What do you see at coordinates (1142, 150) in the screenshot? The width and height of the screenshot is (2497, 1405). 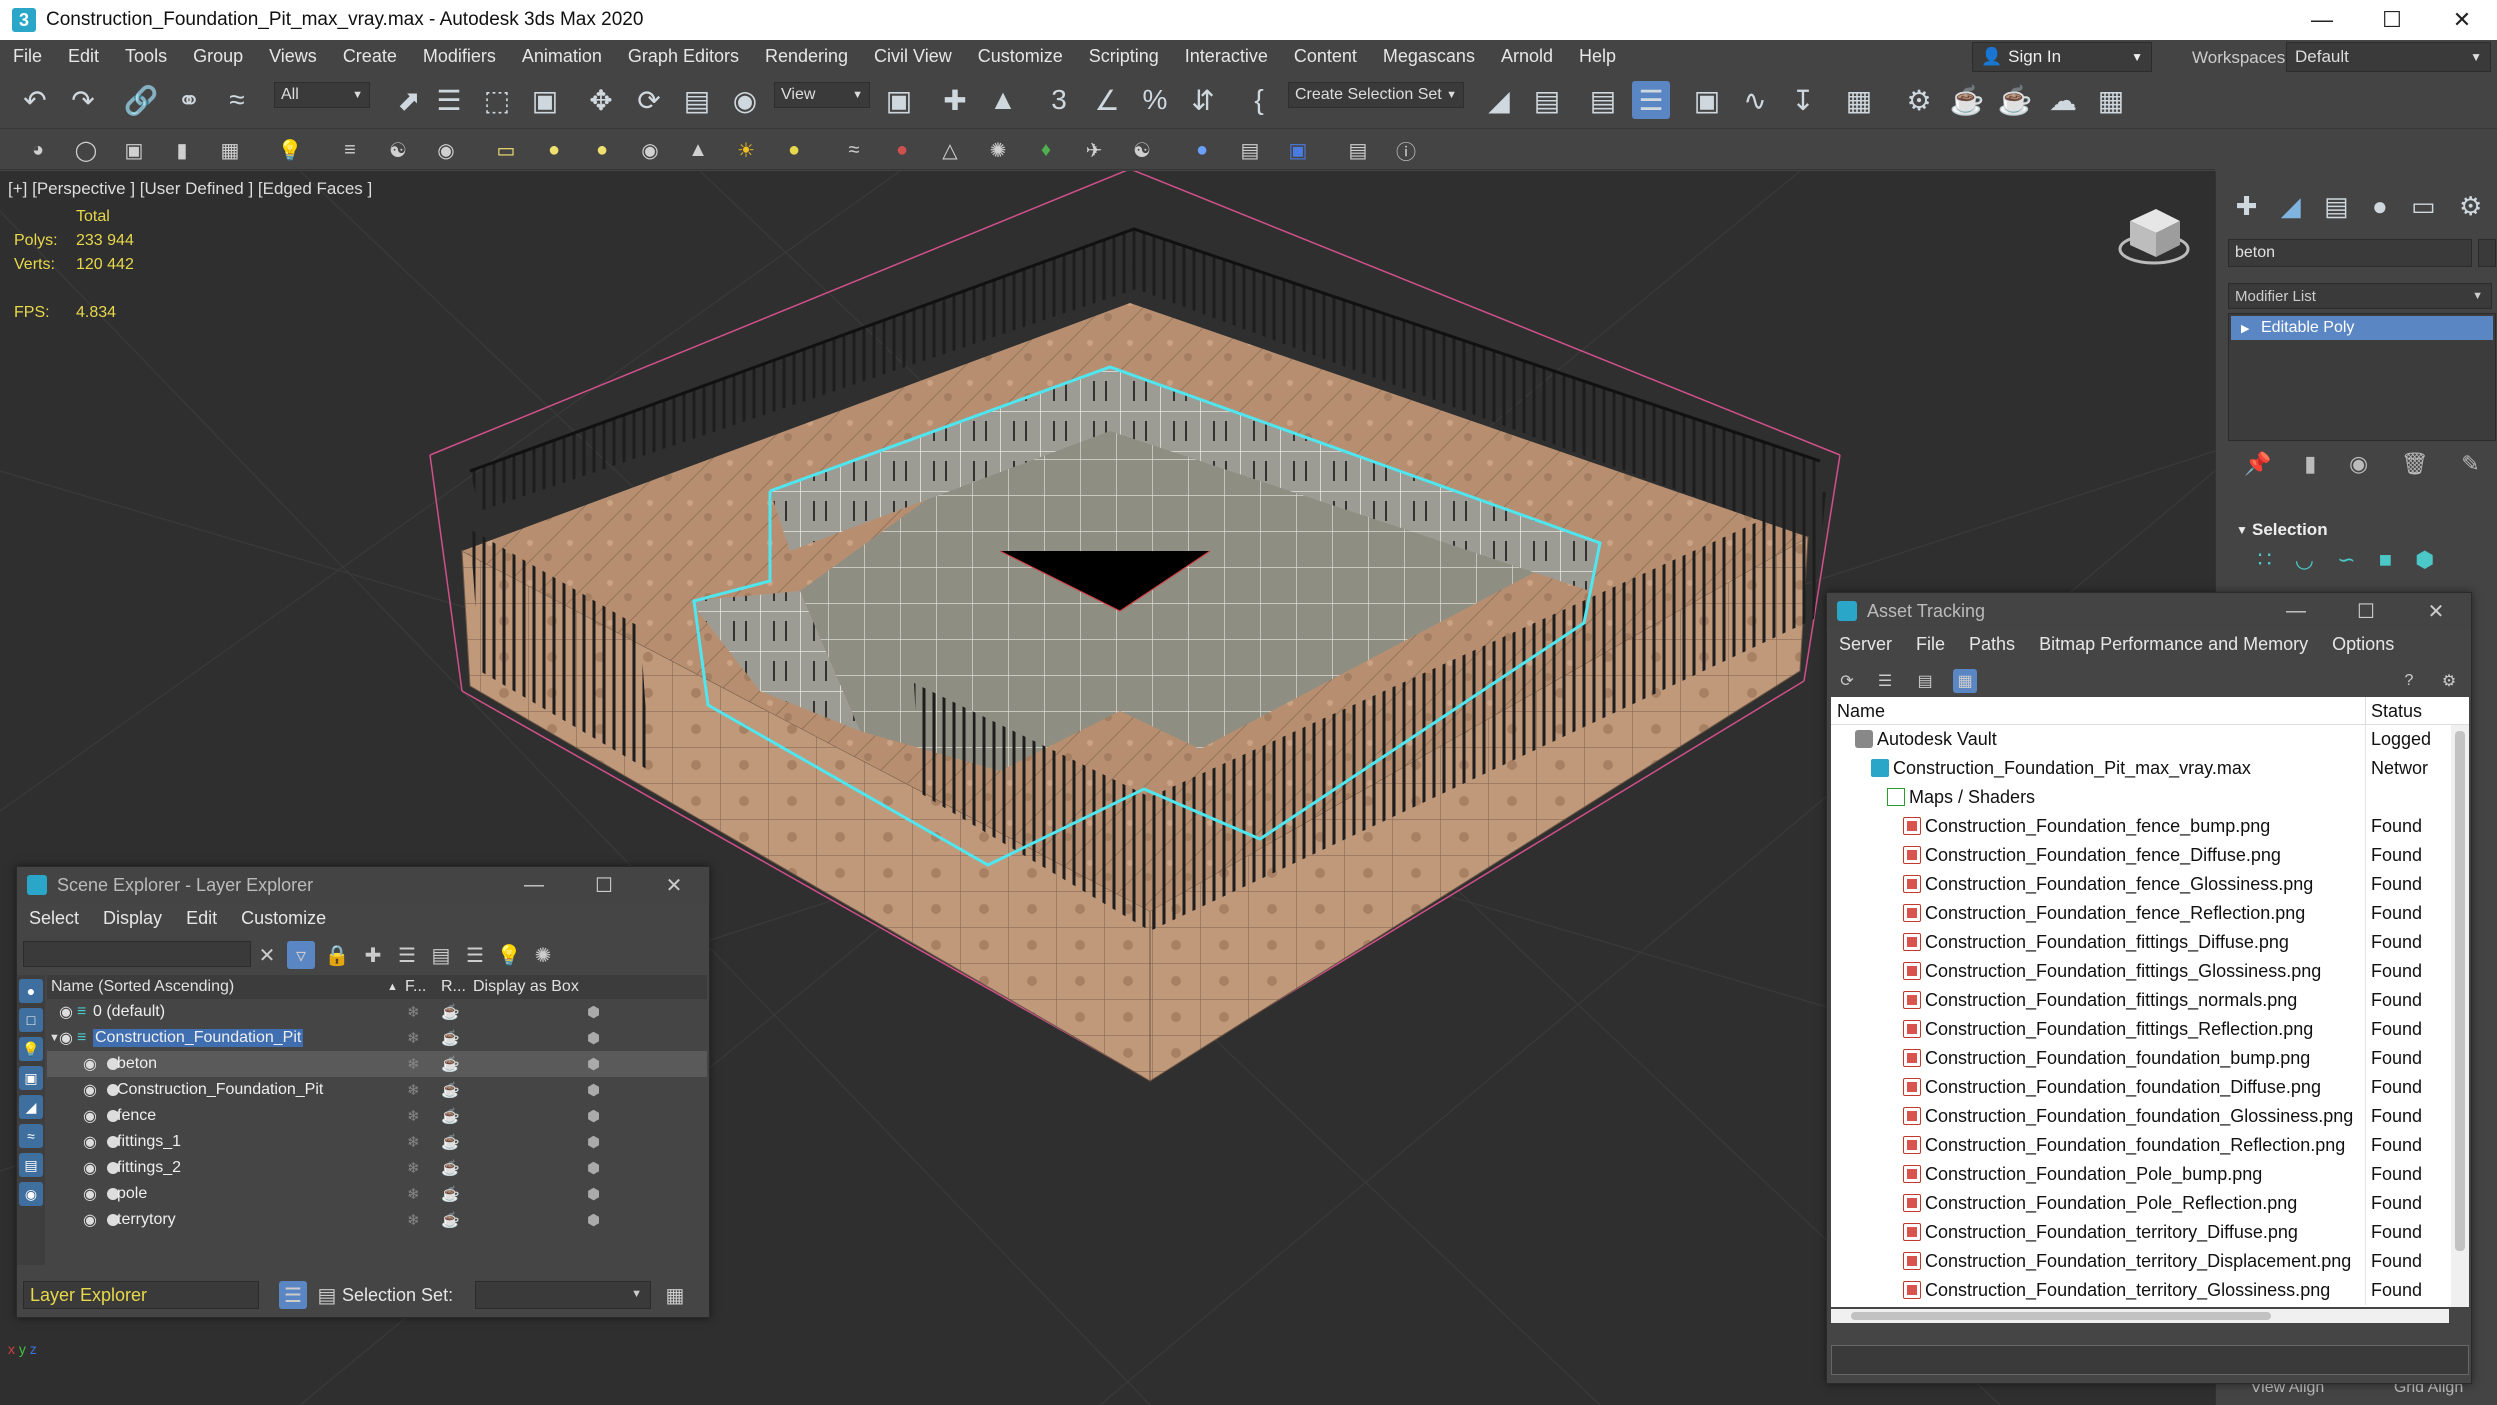 I see `toon-icon: ☯` at bounding box center [1142, 150].